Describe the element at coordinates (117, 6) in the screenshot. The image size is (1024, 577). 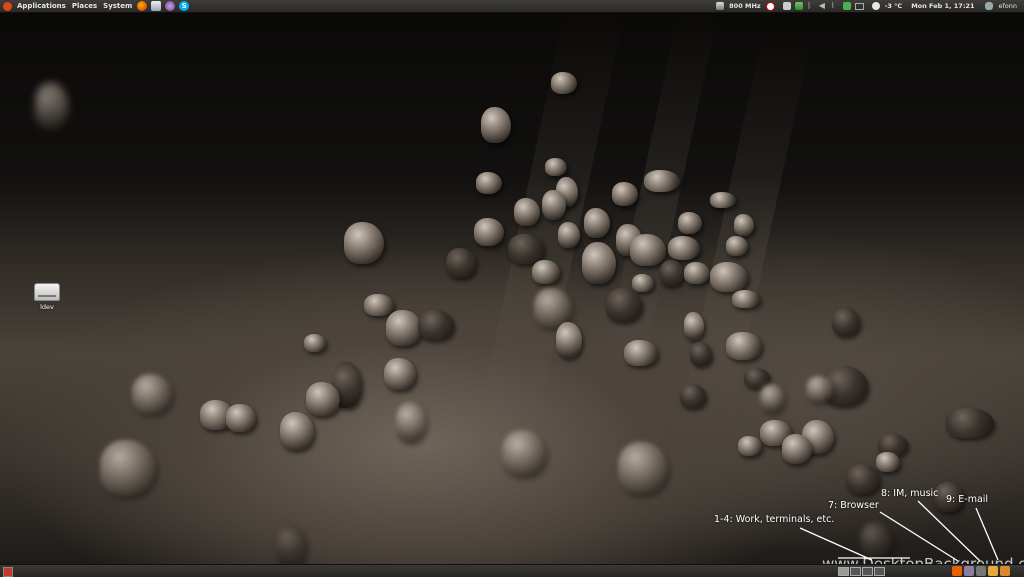
I see `menu-system: System` at that location.